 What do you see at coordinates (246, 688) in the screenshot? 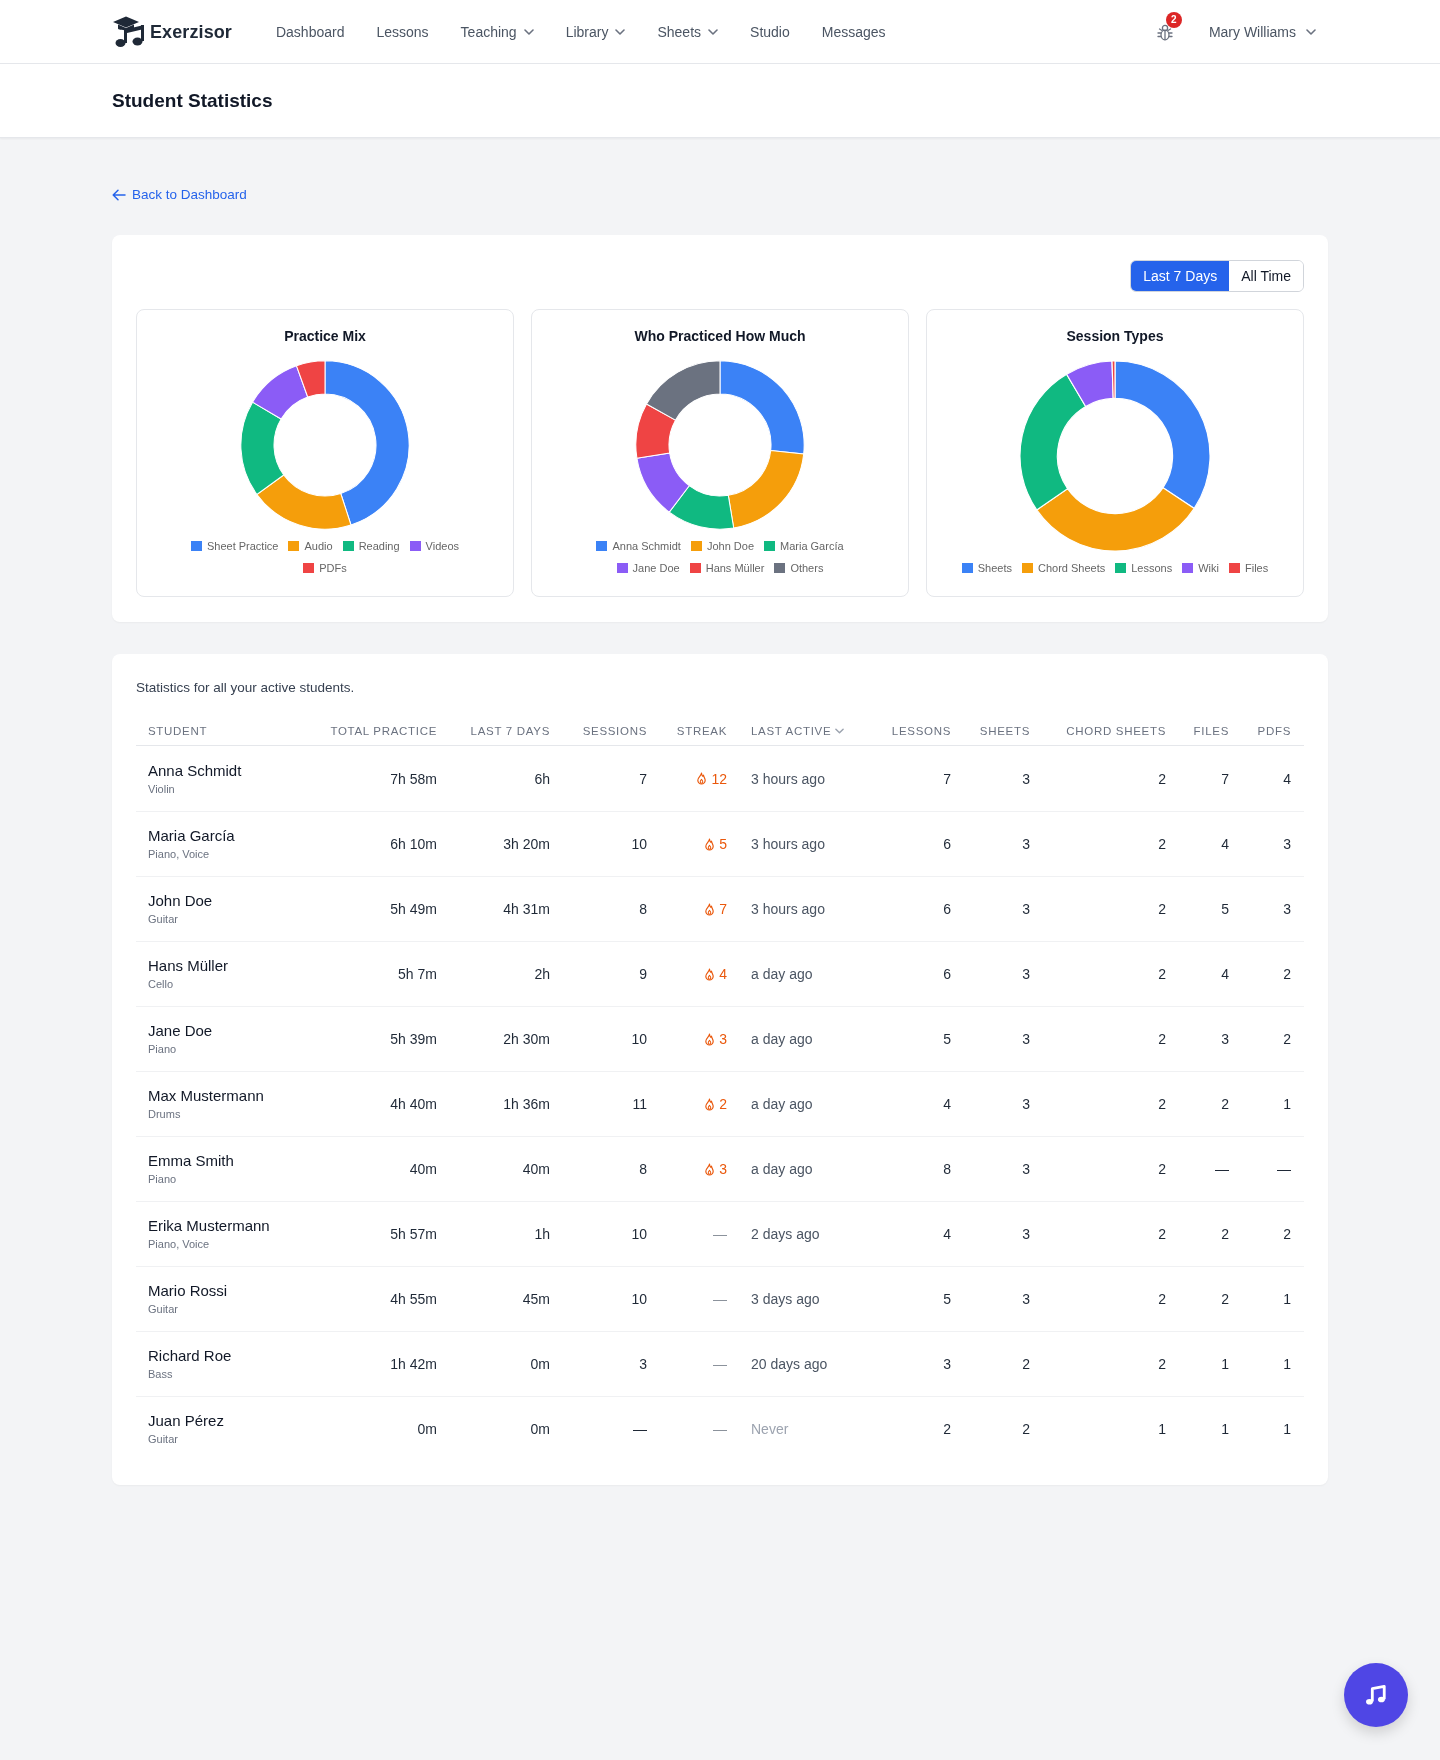
I see `table-caption: Statistics for all your active students.` at bounding box center [246, 688].